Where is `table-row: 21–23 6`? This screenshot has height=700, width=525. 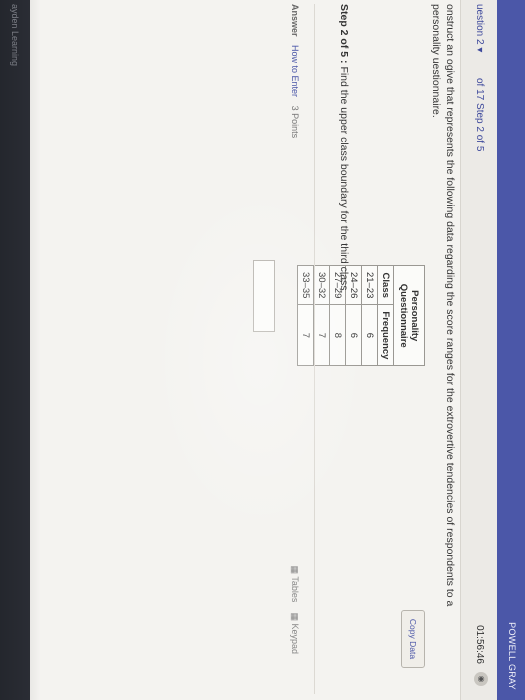
table-row: 21–23 6 is located at coordinates (369, 315).